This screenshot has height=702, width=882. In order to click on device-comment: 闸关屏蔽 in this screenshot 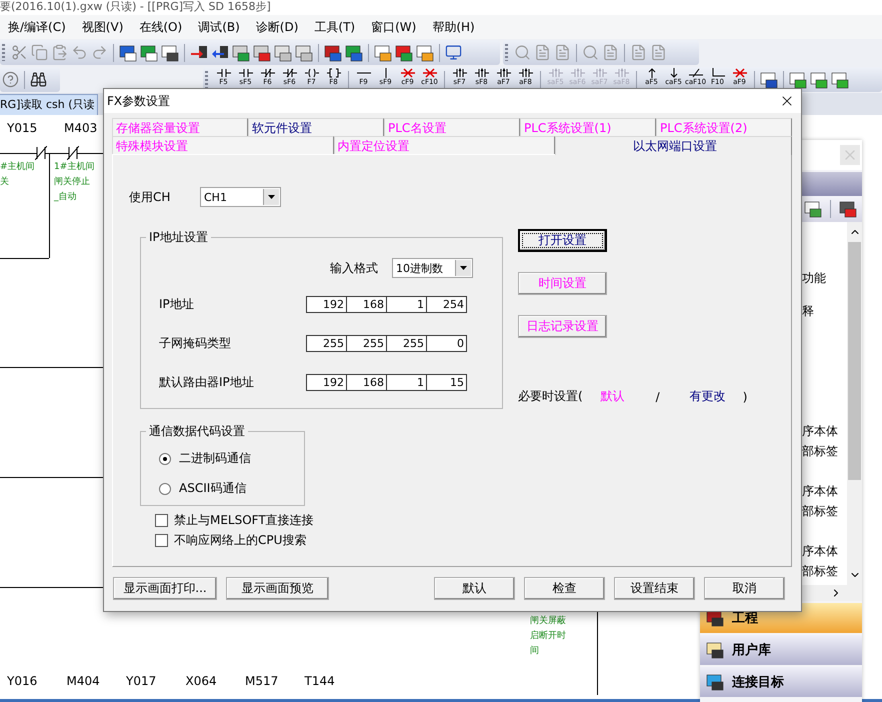, I will do `click(548, 621)`.